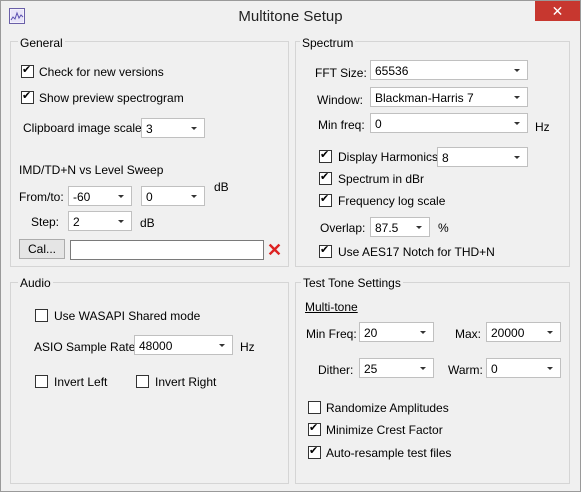  Describe the element at coordinates (27, 96) in the screenshot. I see `show-preview-checkbox` at that location.